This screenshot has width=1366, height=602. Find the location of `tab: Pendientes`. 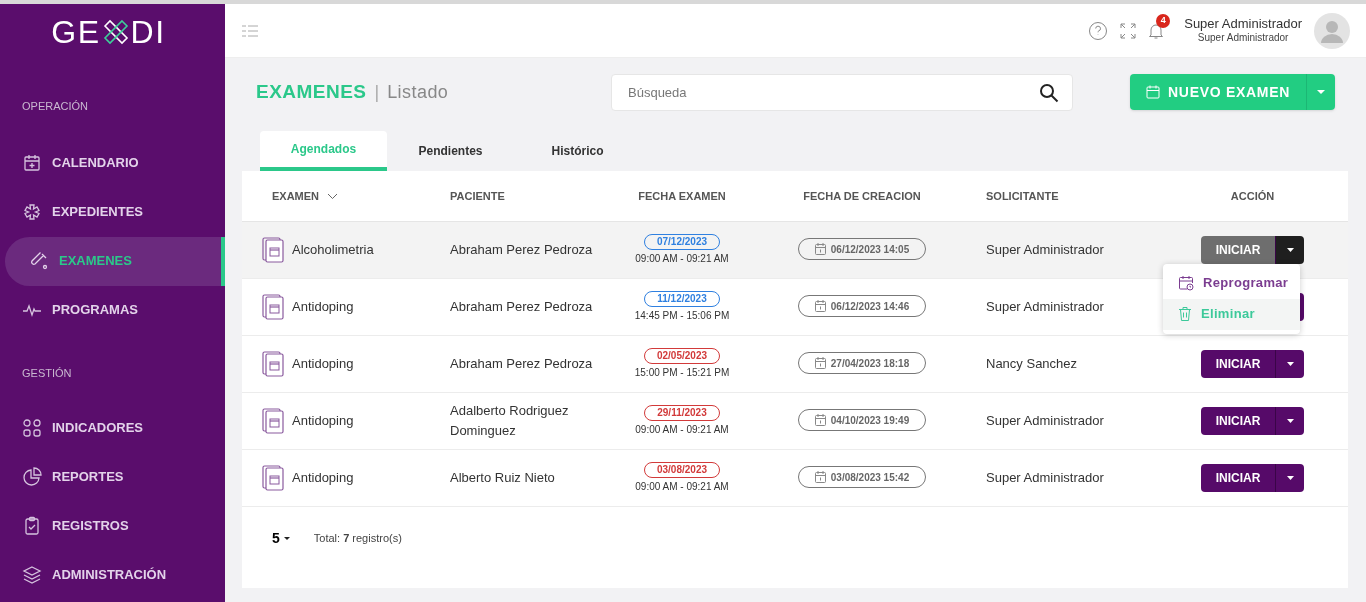

tab: Pendientes is located at coordinates (450, 151).